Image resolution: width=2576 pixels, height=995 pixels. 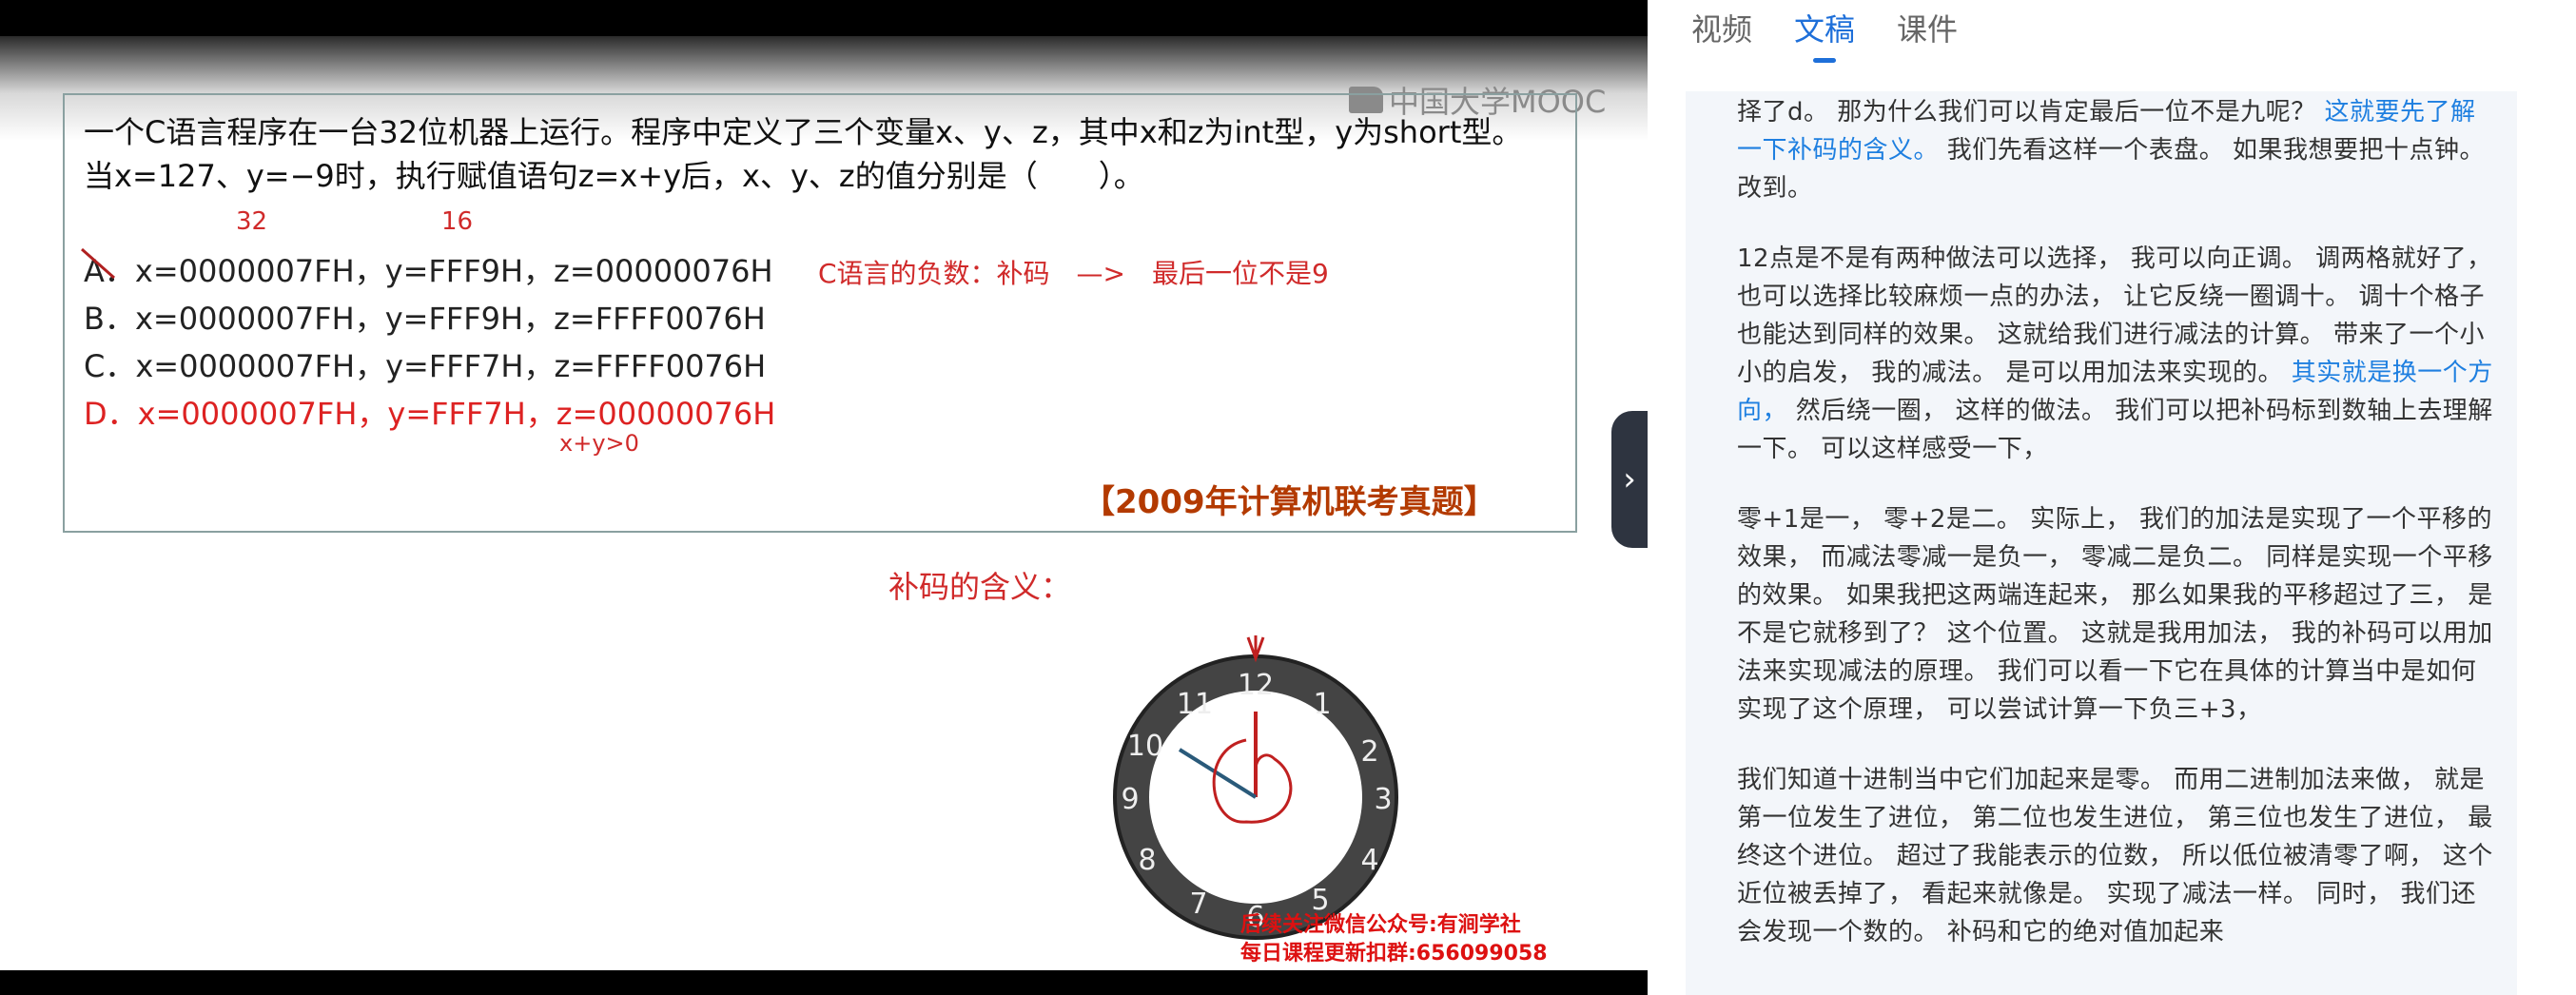 What do you see at coordinates (430, 414) in the screenshot?
I see `option-d: D．x=0000007FH，y=FFF7H，z=00000076H` at bounding box center [430, 414].